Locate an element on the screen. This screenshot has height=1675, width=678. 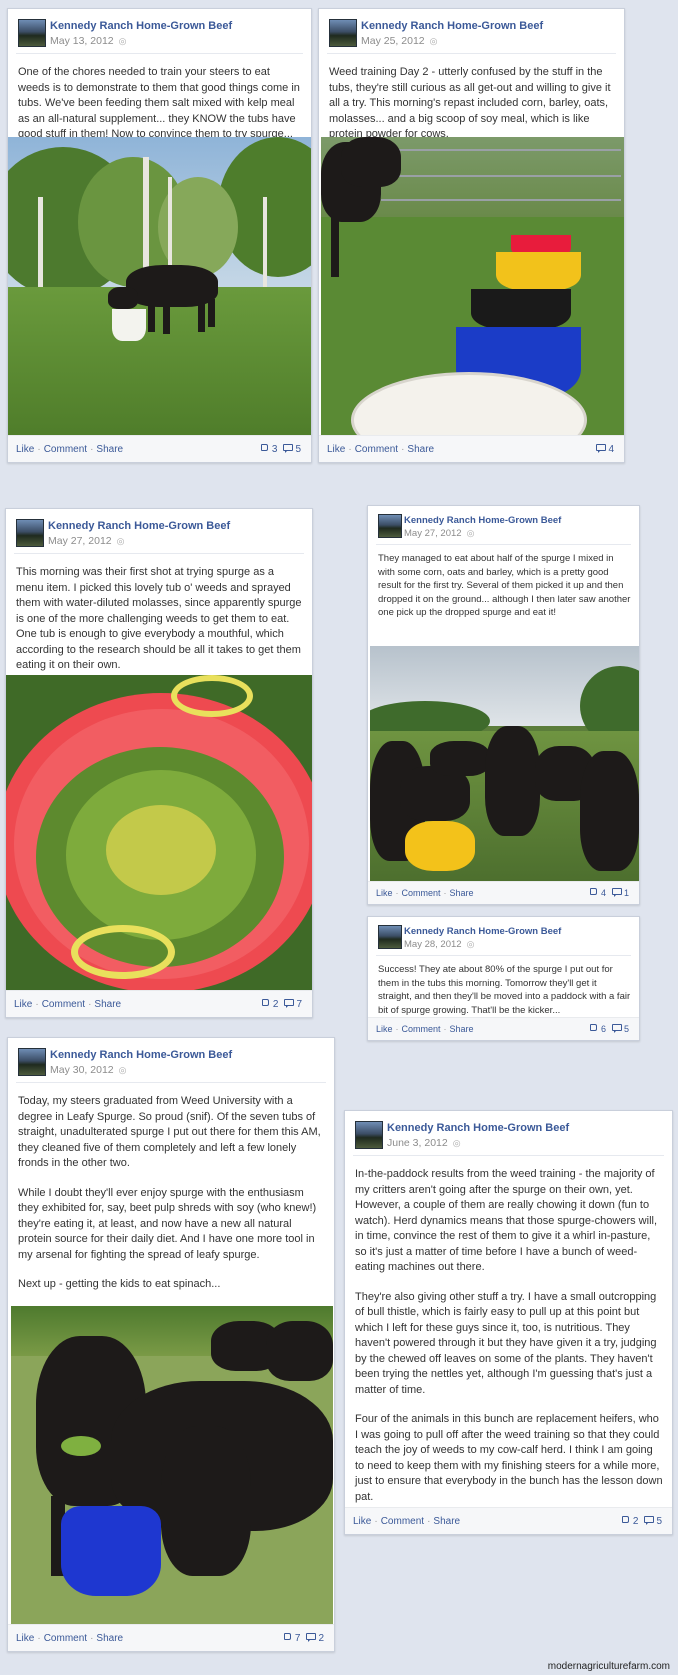
post-footer: Like · Comment · Share 65 is located at coordinates (503, 1028).